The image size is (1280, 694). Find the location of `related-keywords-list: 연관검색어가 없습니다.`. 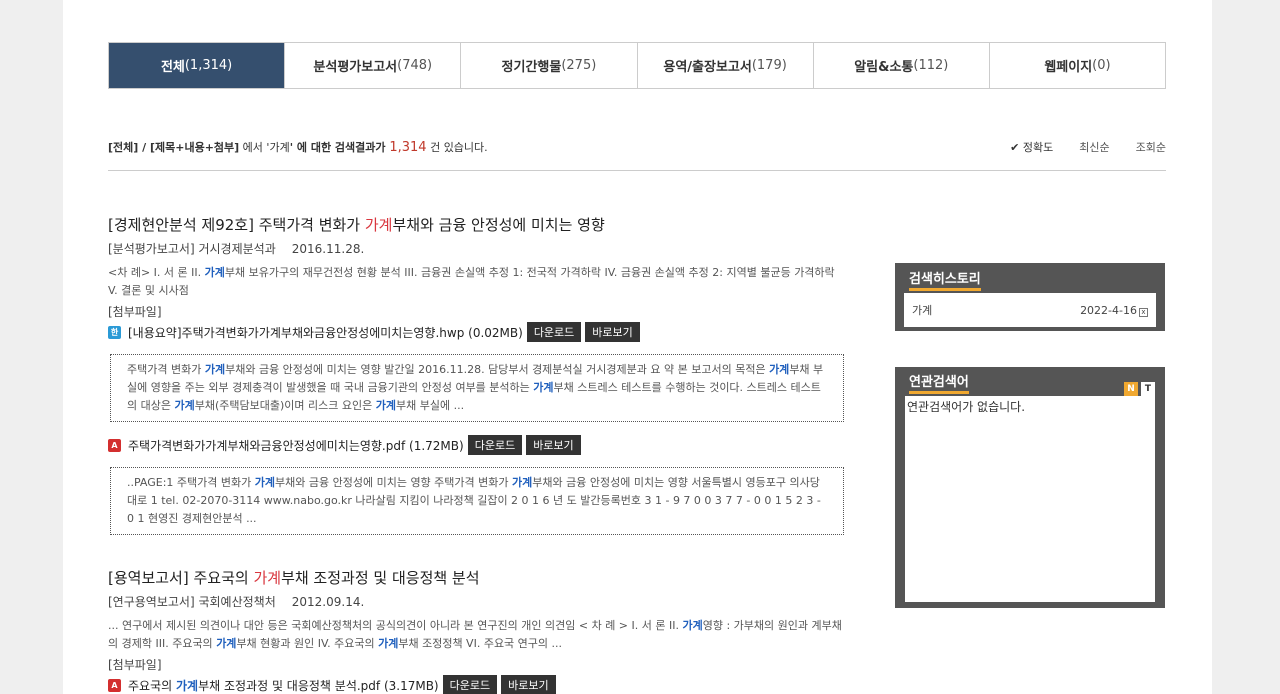

related-keywords-list: 연관검색어가 없습니다. is located at coordinates (1030, 499).